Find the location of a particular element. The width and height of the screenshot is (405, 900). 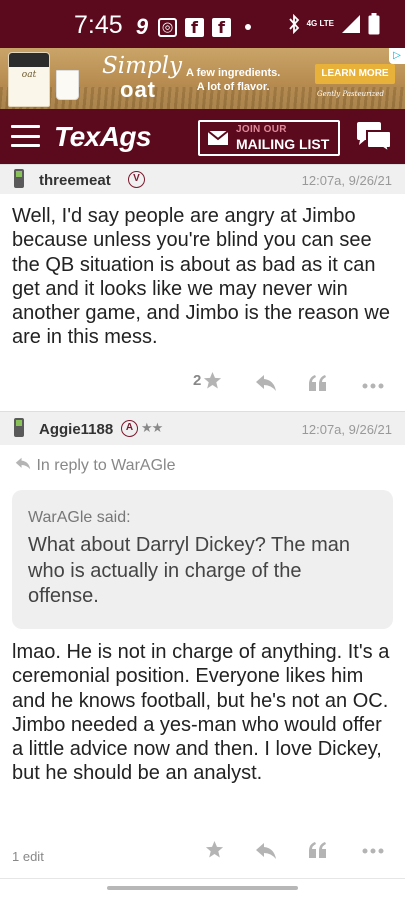

app-9-icon: 9 is located at coordinates (142, 26).